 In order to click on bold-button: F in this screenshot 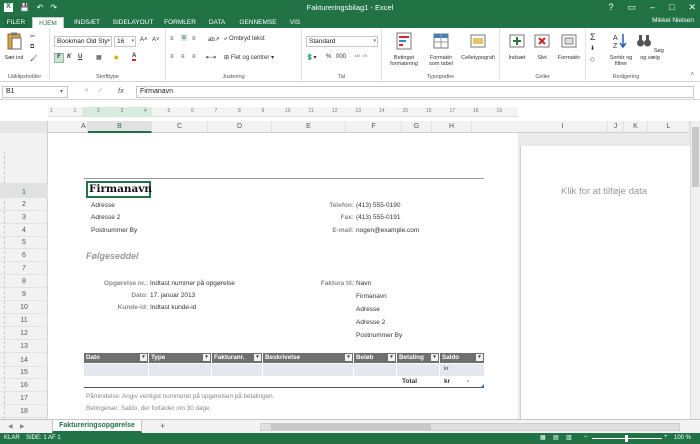, I will do `click(59, 58)`.